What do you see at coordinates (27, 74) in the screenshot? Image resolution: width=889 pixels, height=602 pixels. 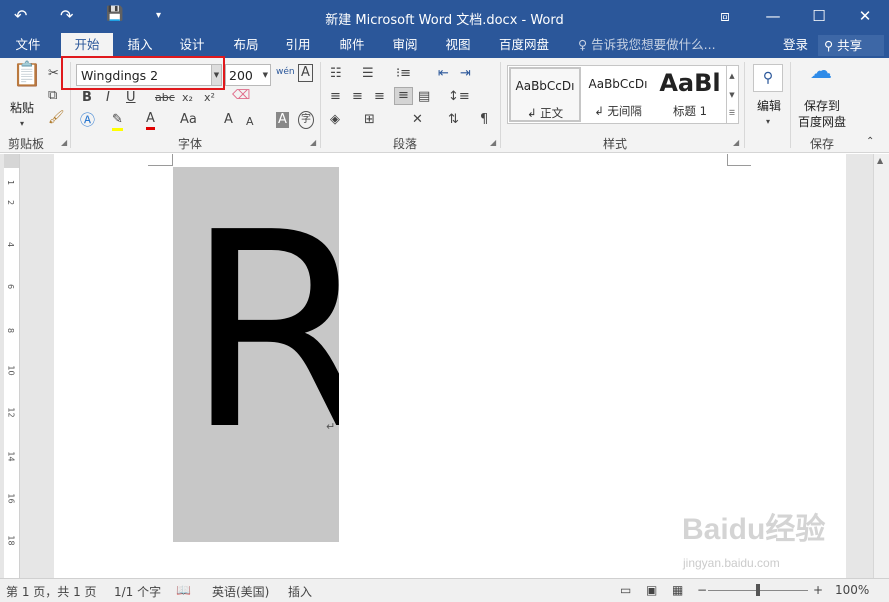 I see `paste-icon: 📋` at bounding box center [27, 74].